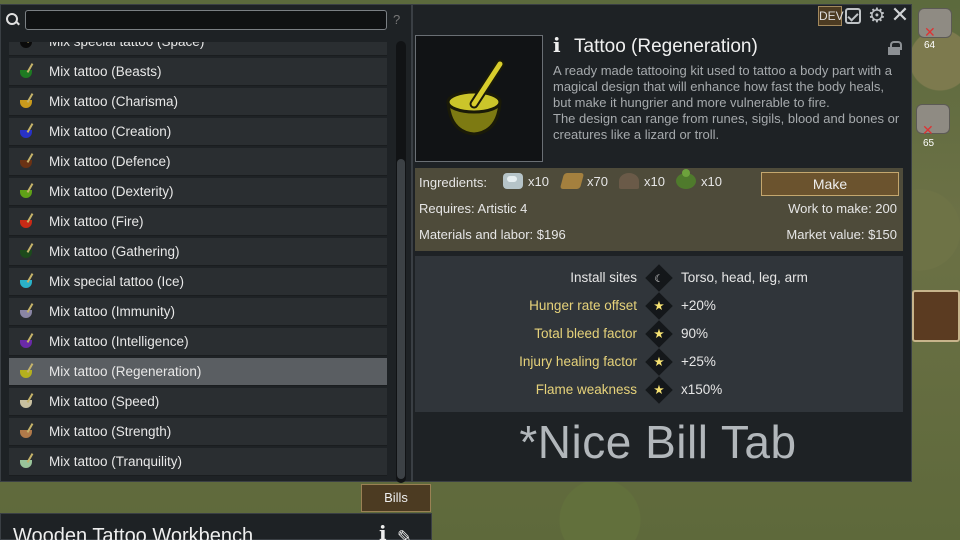 The width and height of the screenshot is (960, 540). Describe the element at coordinates (830, 184) in the screenshot. I see `make-button: Make` at that location.